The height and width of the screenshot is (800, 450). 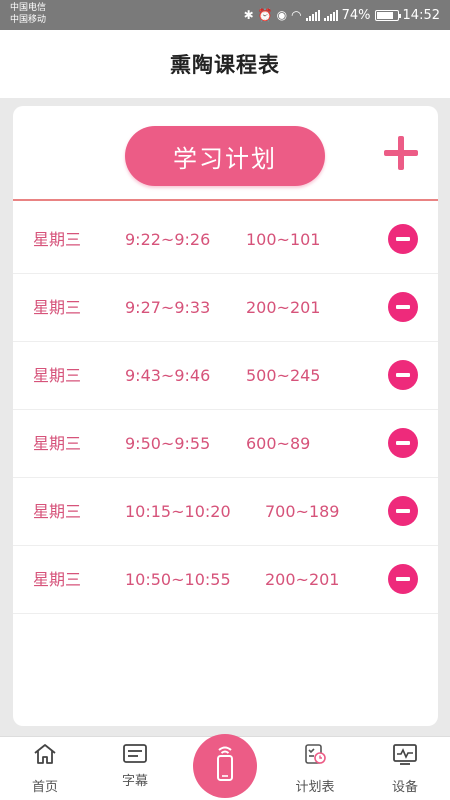 I want to click on signal-2g-icon, so click(x=330, y=15).